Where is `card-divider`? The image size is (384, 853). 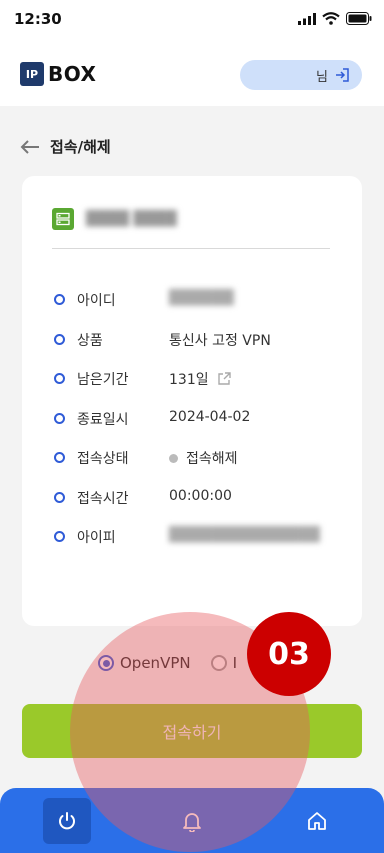
card-divider is located at coordinates (191, 248).